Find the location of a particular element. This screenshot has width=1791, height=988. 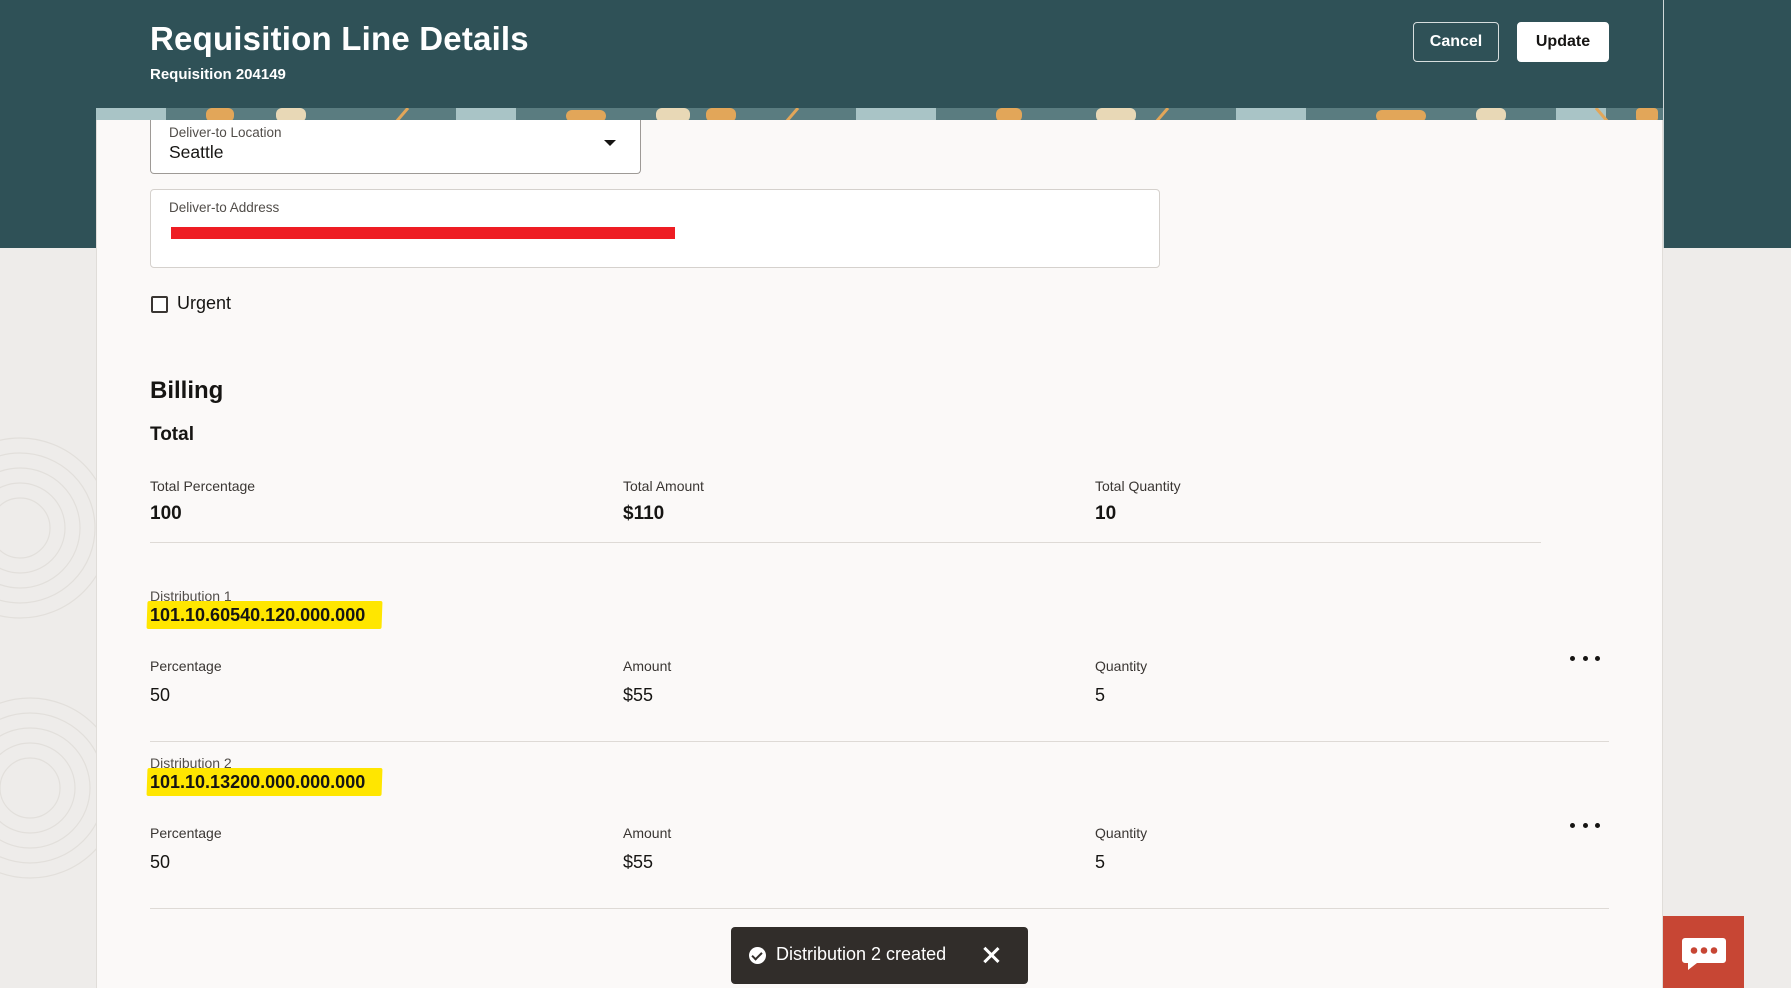

deliver-to-location-select: Deliver-to Location Seattle is located at coordinates (395, 147).